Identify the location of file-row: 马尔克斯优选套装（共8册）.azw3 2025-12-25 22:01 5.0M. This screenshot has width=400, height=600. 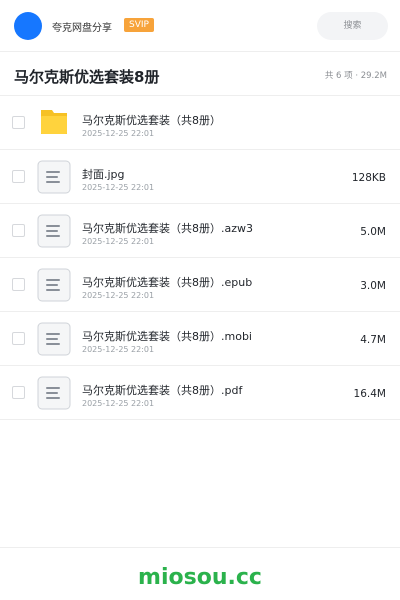
(200, 231).